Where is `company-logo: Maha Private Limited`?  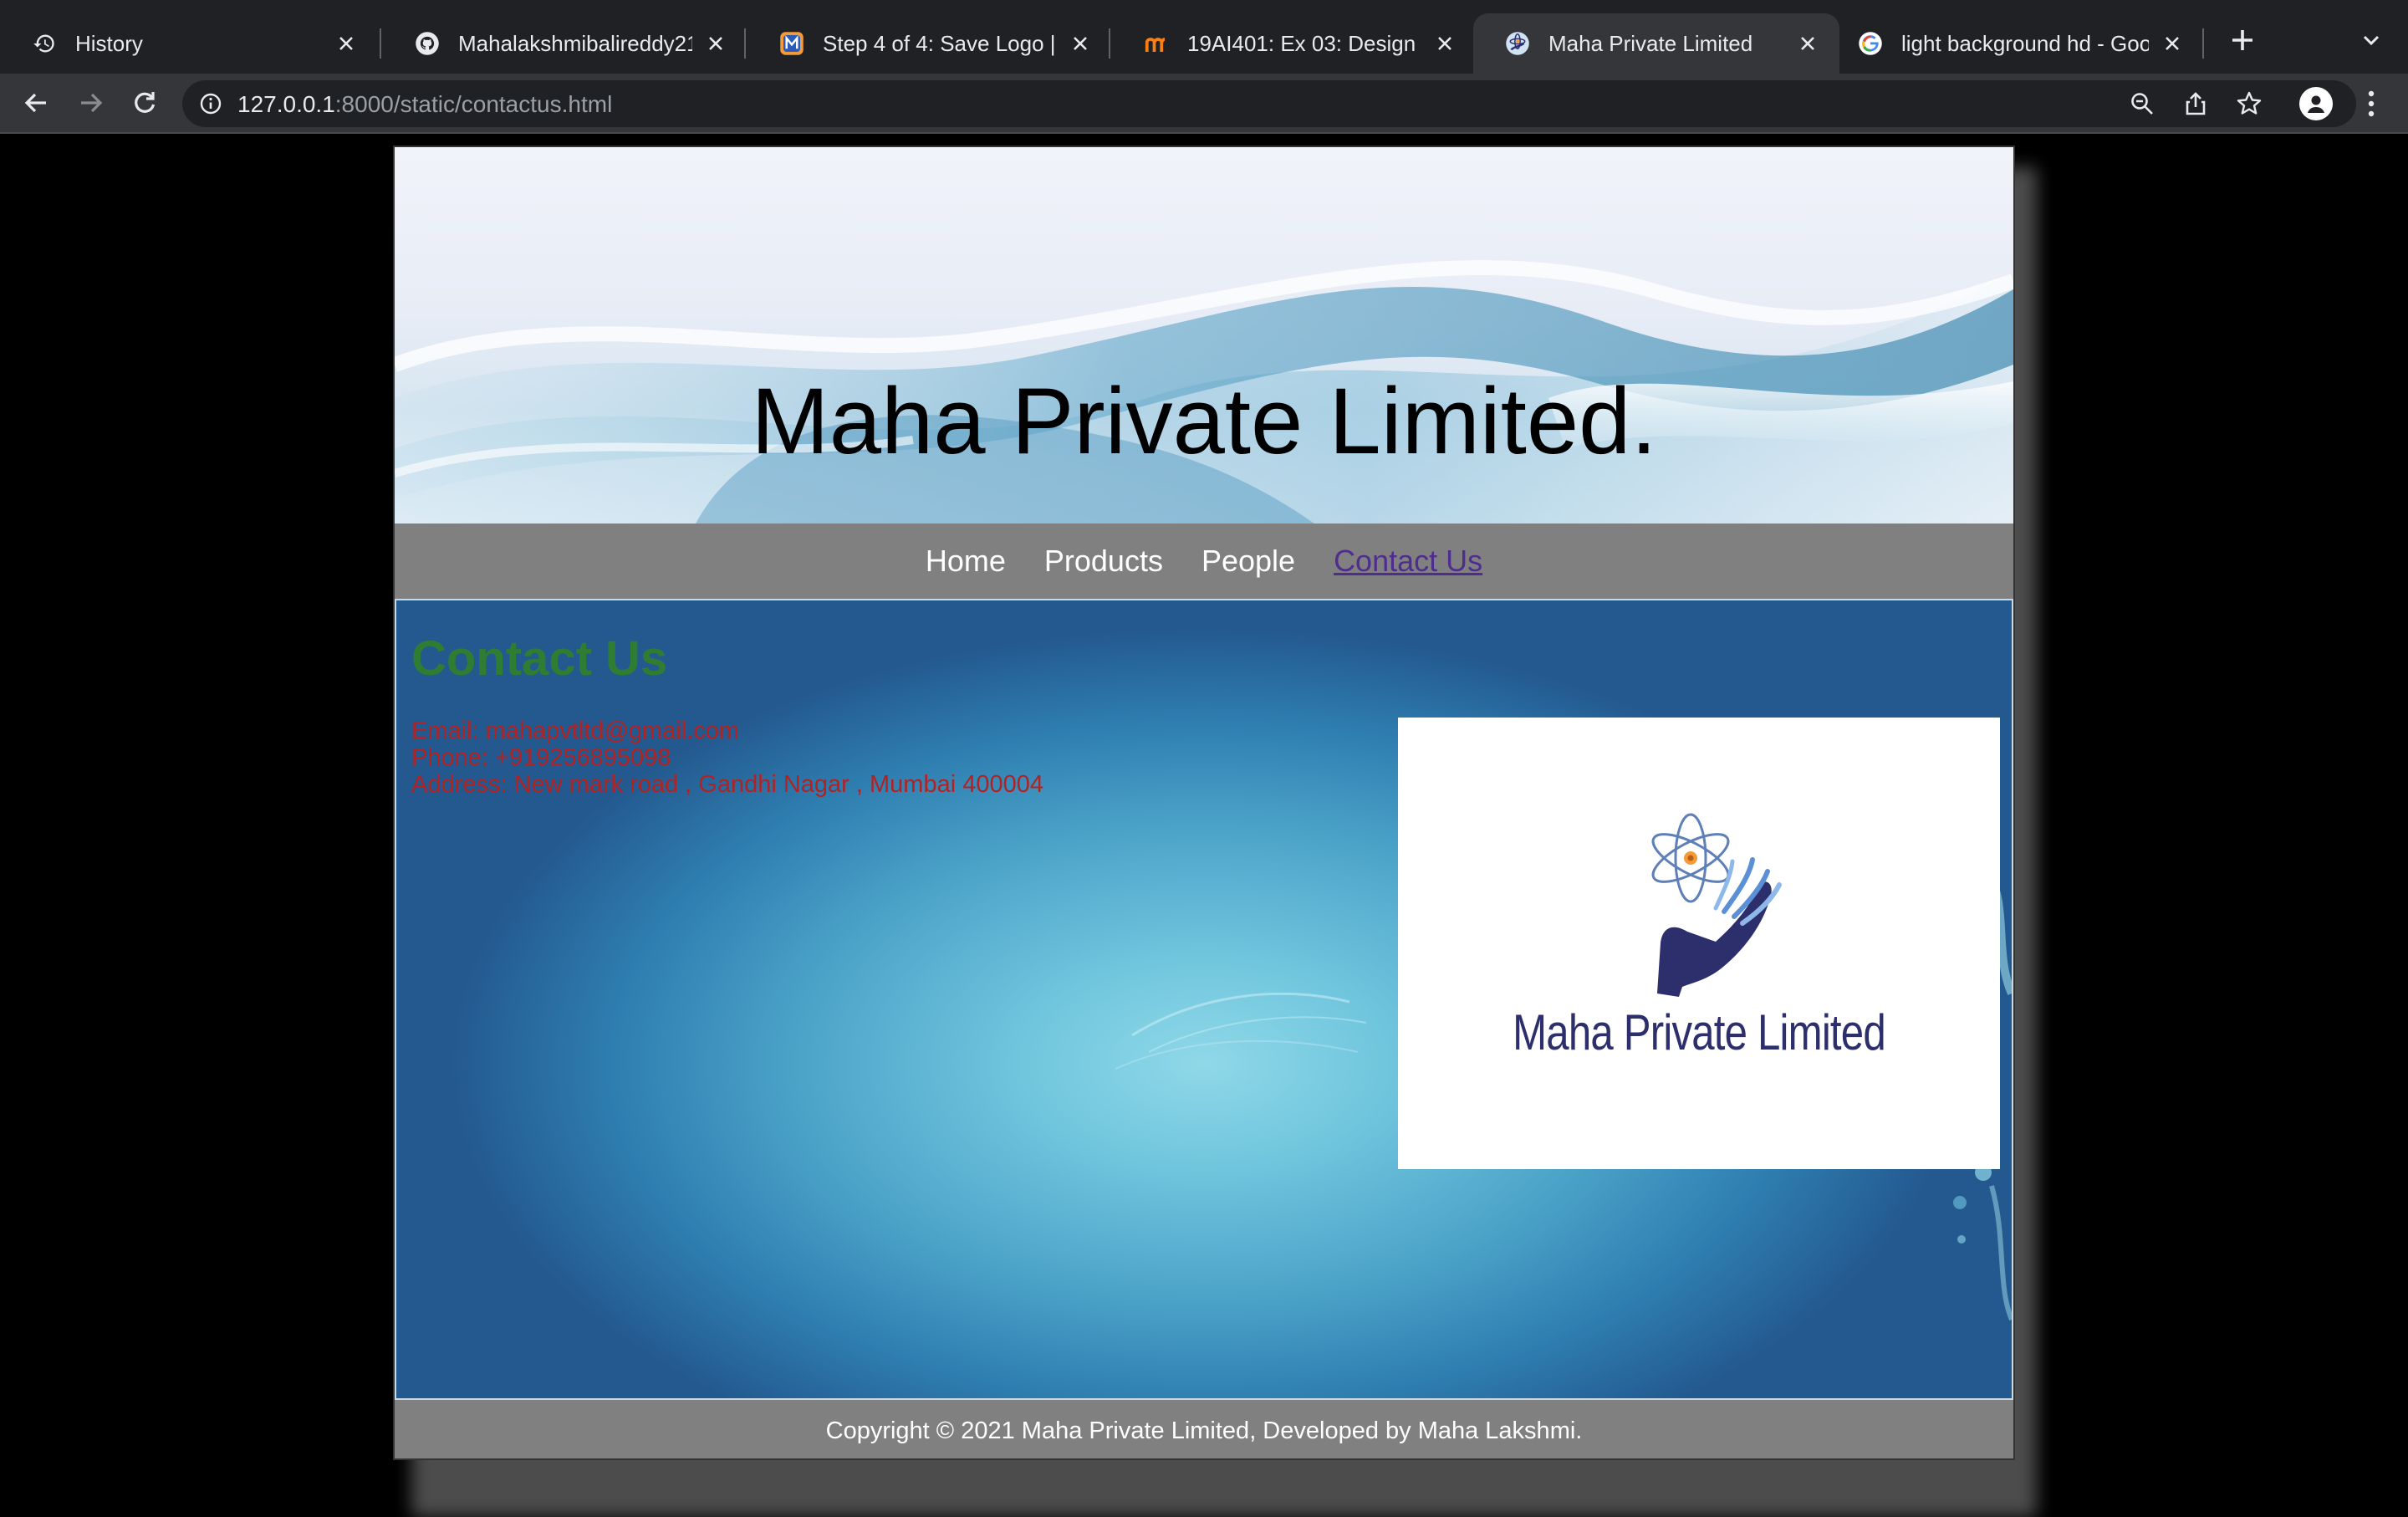
company-logo: Maha Private Limited is located at coordinates (1699, 944).